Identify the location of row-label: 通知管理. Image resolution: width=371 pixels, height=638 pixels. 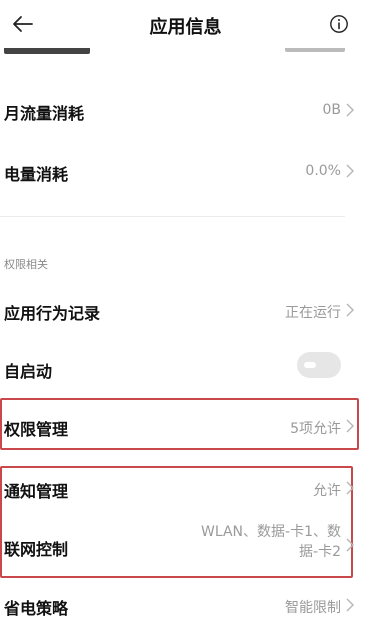
(36, 491).